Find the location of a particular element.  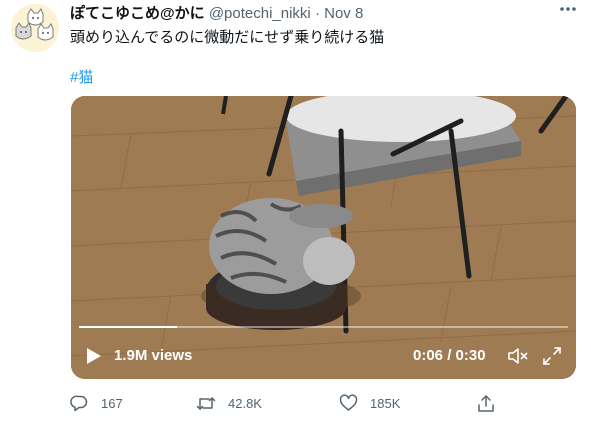

more-horizontal-icon is located at coordinates (568, 9).